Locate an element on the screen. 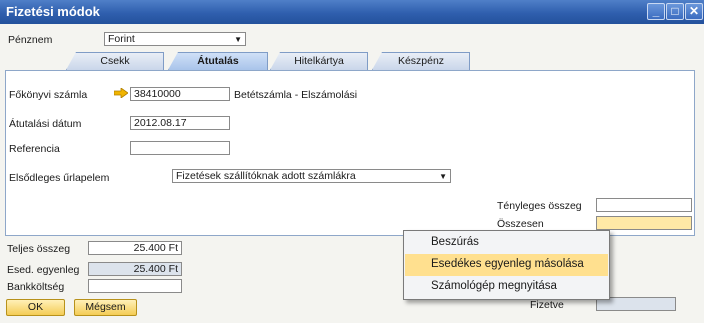  link-arrow-icon is located at coordinates (121, 93).